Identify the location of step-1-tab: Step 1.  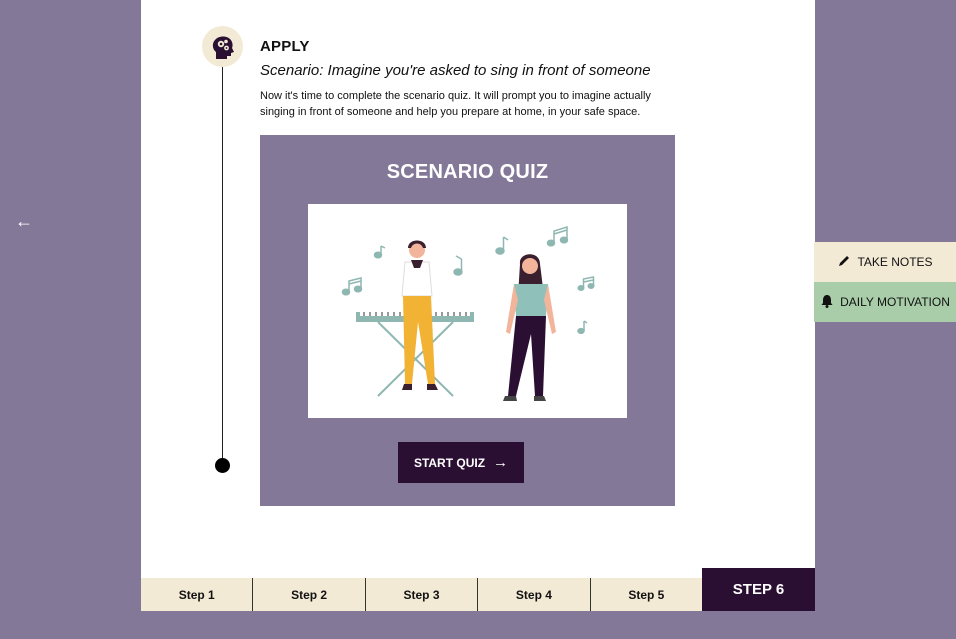
(197, 594).